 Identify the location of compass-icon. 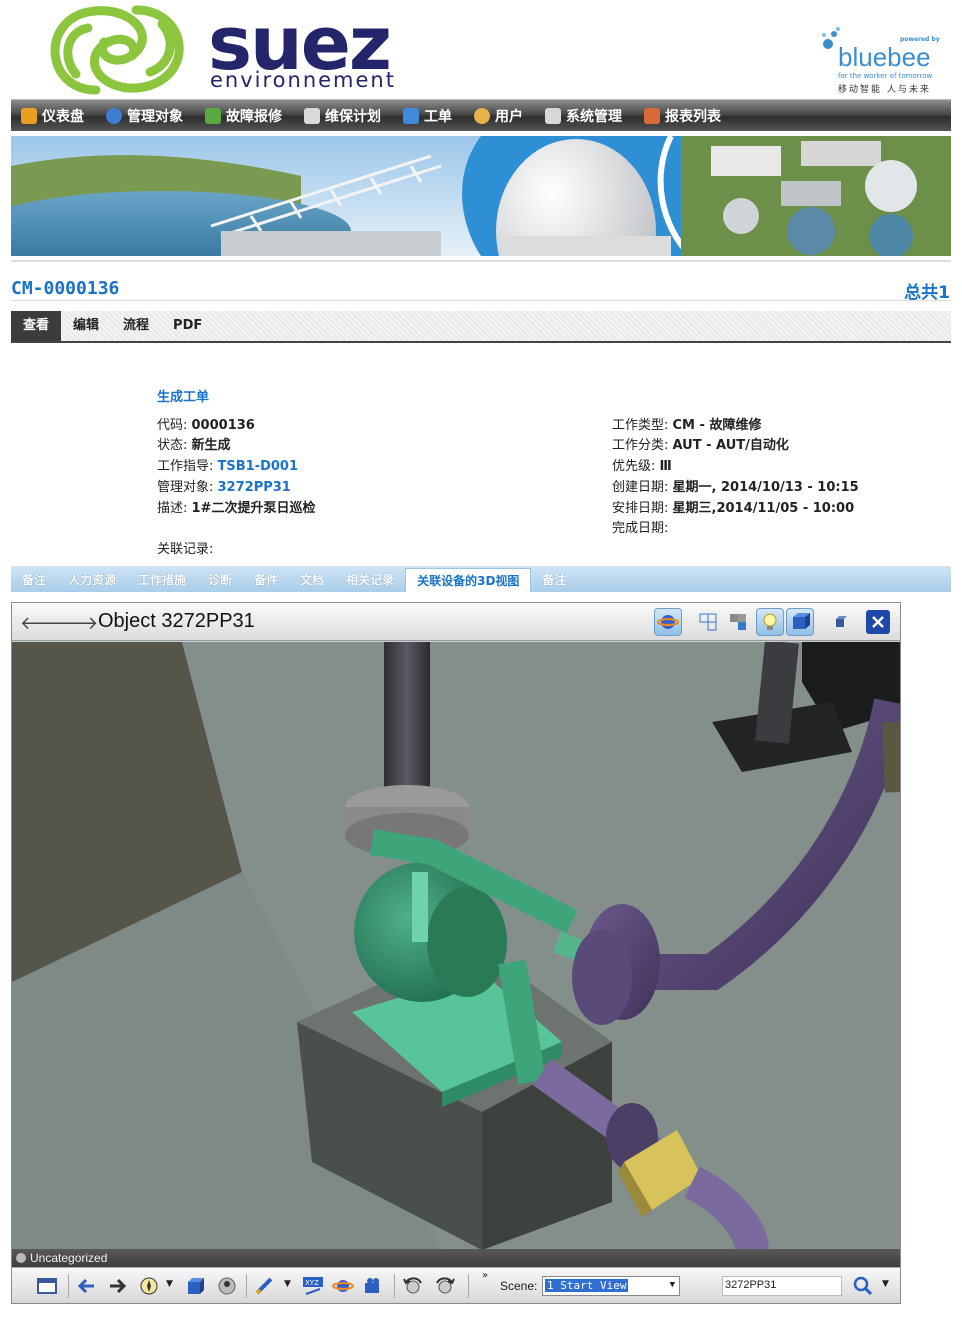
(149, 1286).